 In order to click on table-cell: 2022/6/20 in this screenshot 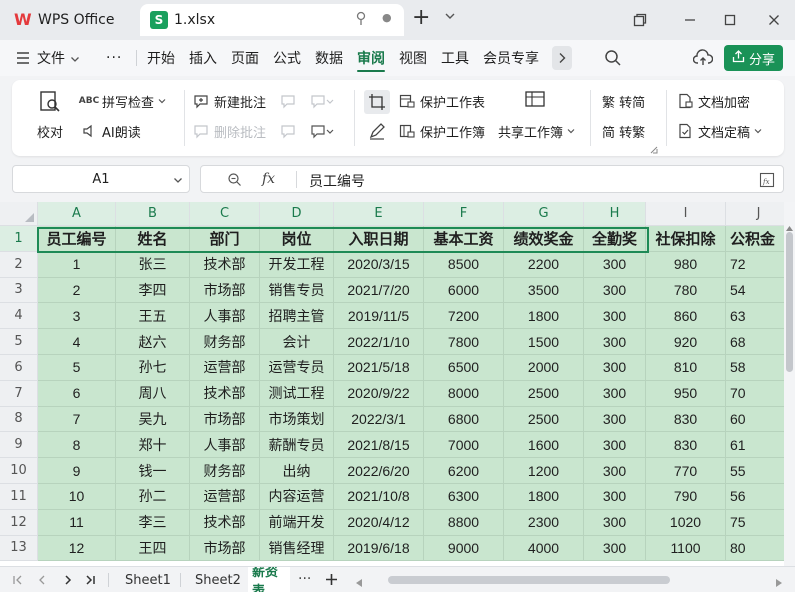, I will do `click(379, 471)`.